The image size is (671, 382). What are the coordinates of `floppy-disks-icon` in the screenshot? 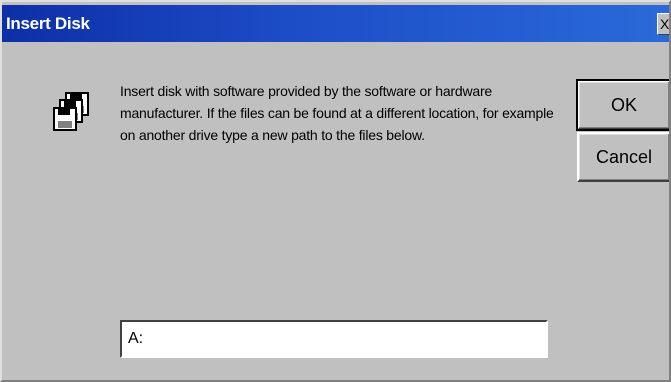 It's located at (71, 111).